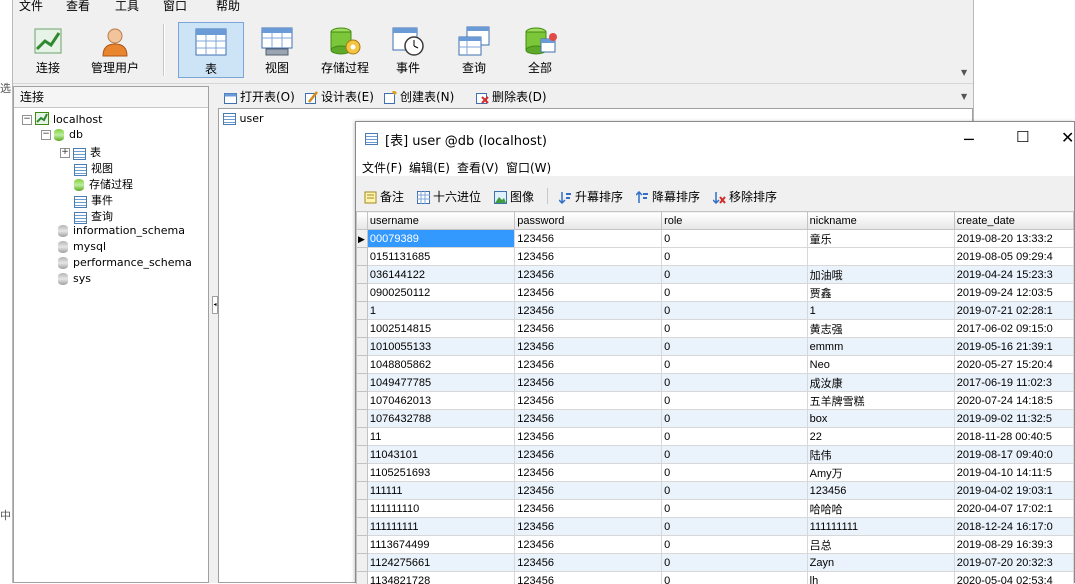  What do you see at coordinates (243, 118) in the screenshot?
I see `object-item-user: user` at bounding box center [243, 118].